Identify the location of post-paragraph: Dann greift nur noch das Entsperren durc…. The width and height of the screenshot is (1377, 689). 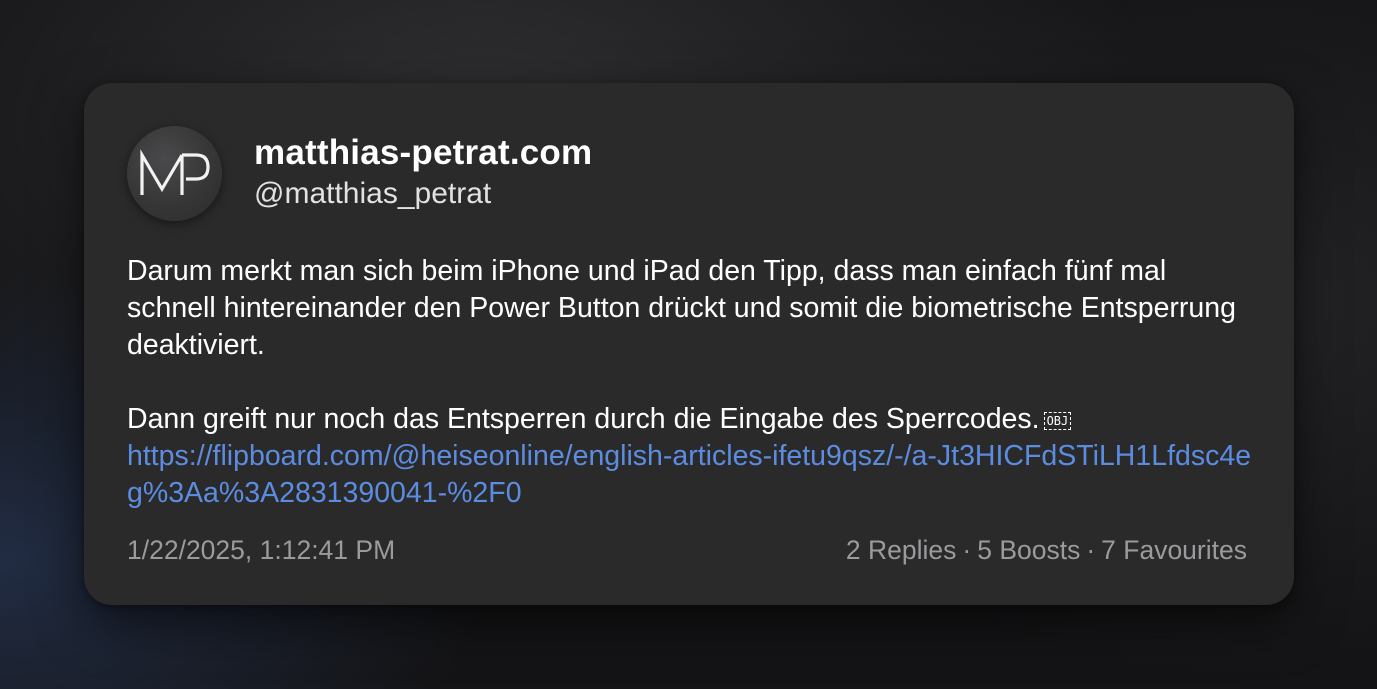
(692, 456).